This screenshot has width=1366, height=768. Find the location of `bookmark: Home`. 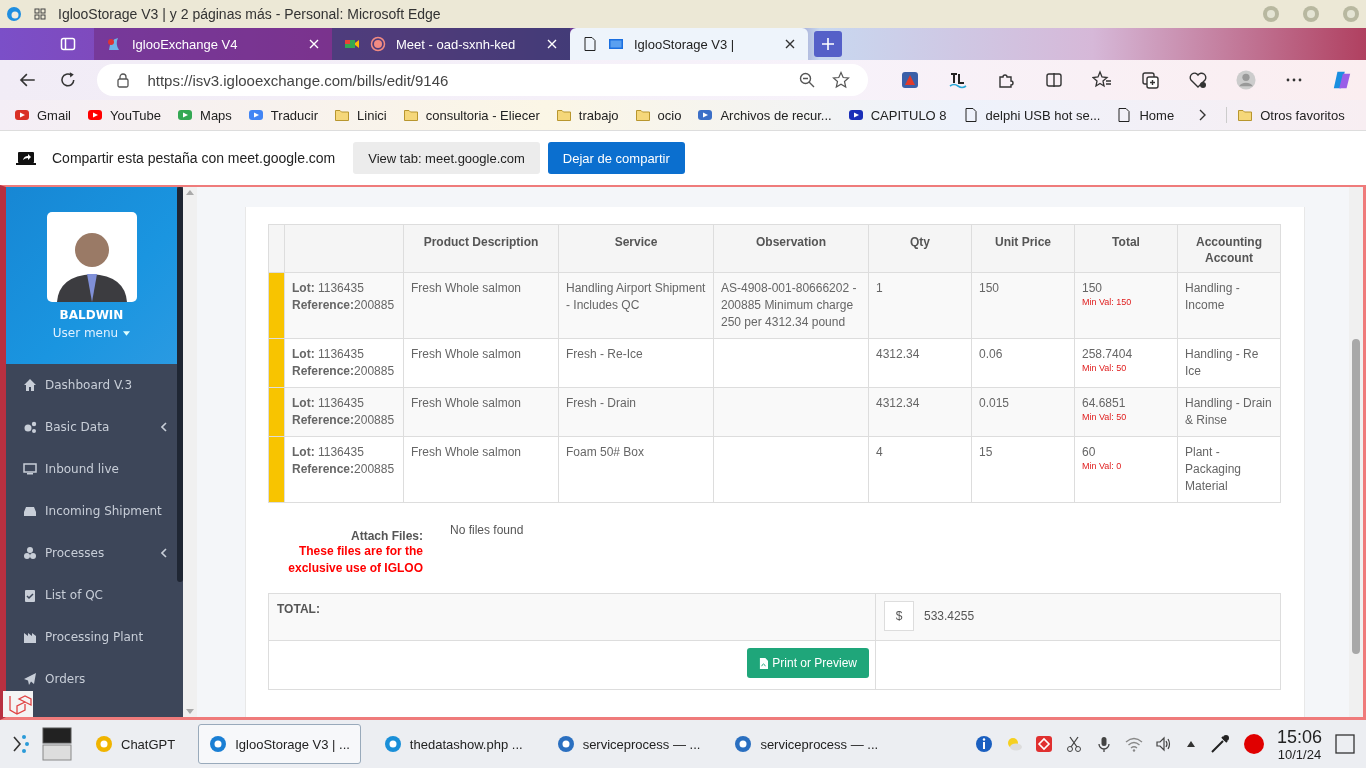

bookmark: Home is located at coordinates (1145, 115).